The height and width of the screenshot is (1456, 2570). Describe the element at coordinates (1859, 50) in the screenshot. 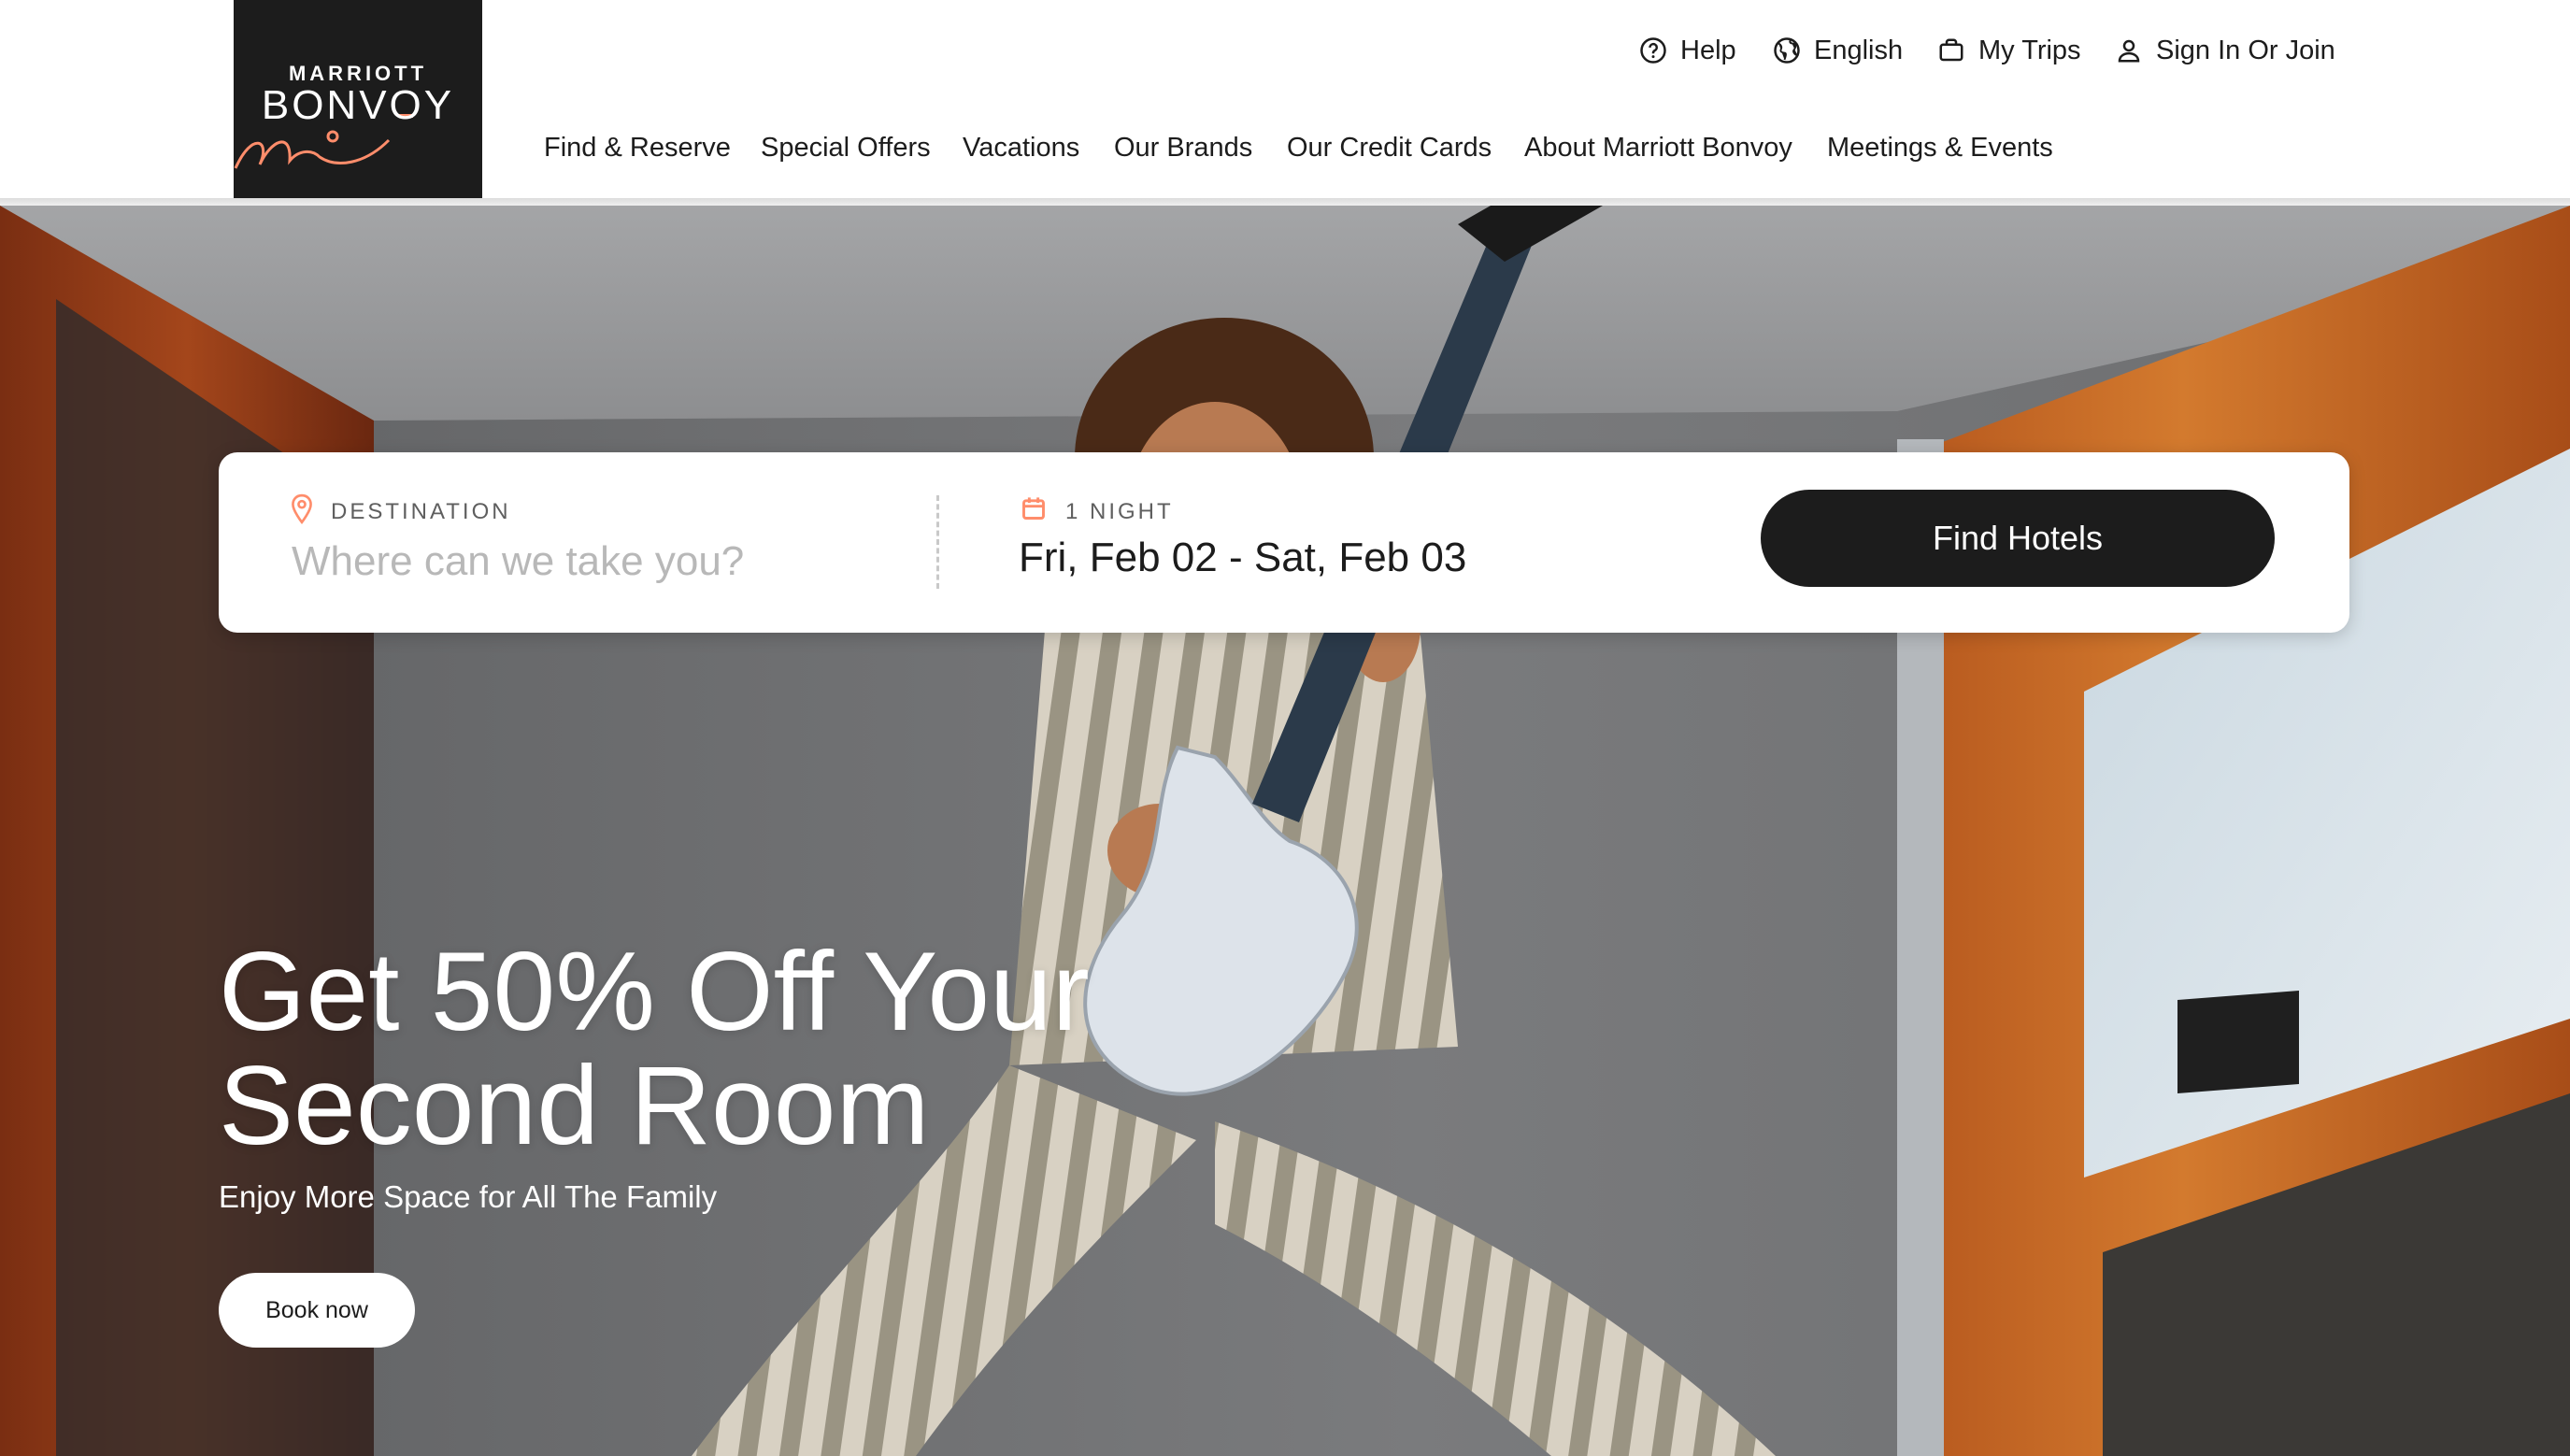

I see `language-label: English` at that location.